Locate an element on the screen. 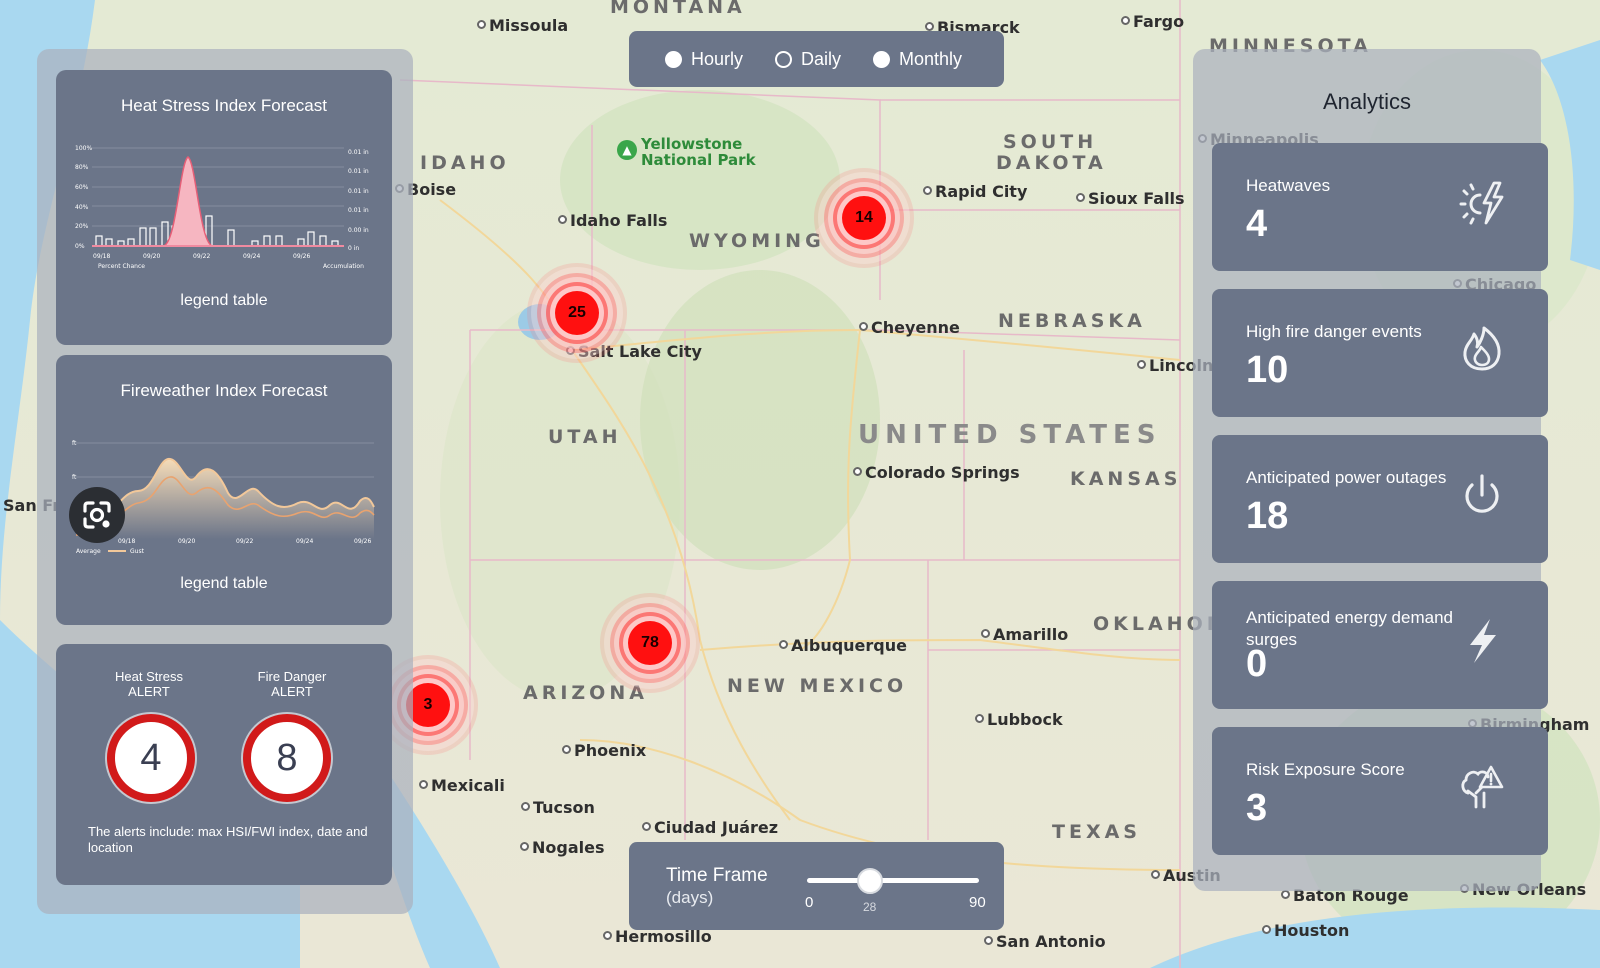 The image size is (1600, 968). heat-alert-sub: ALERT is located at coordinates (149, 691).